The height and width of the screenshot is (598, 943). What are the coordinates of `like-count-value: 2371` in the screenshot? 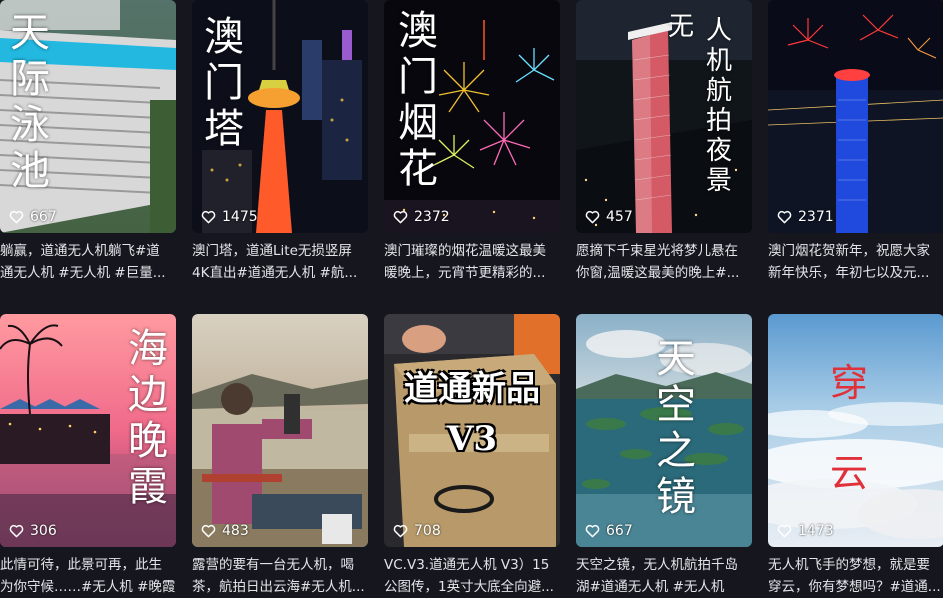 It's located at (816, 217).